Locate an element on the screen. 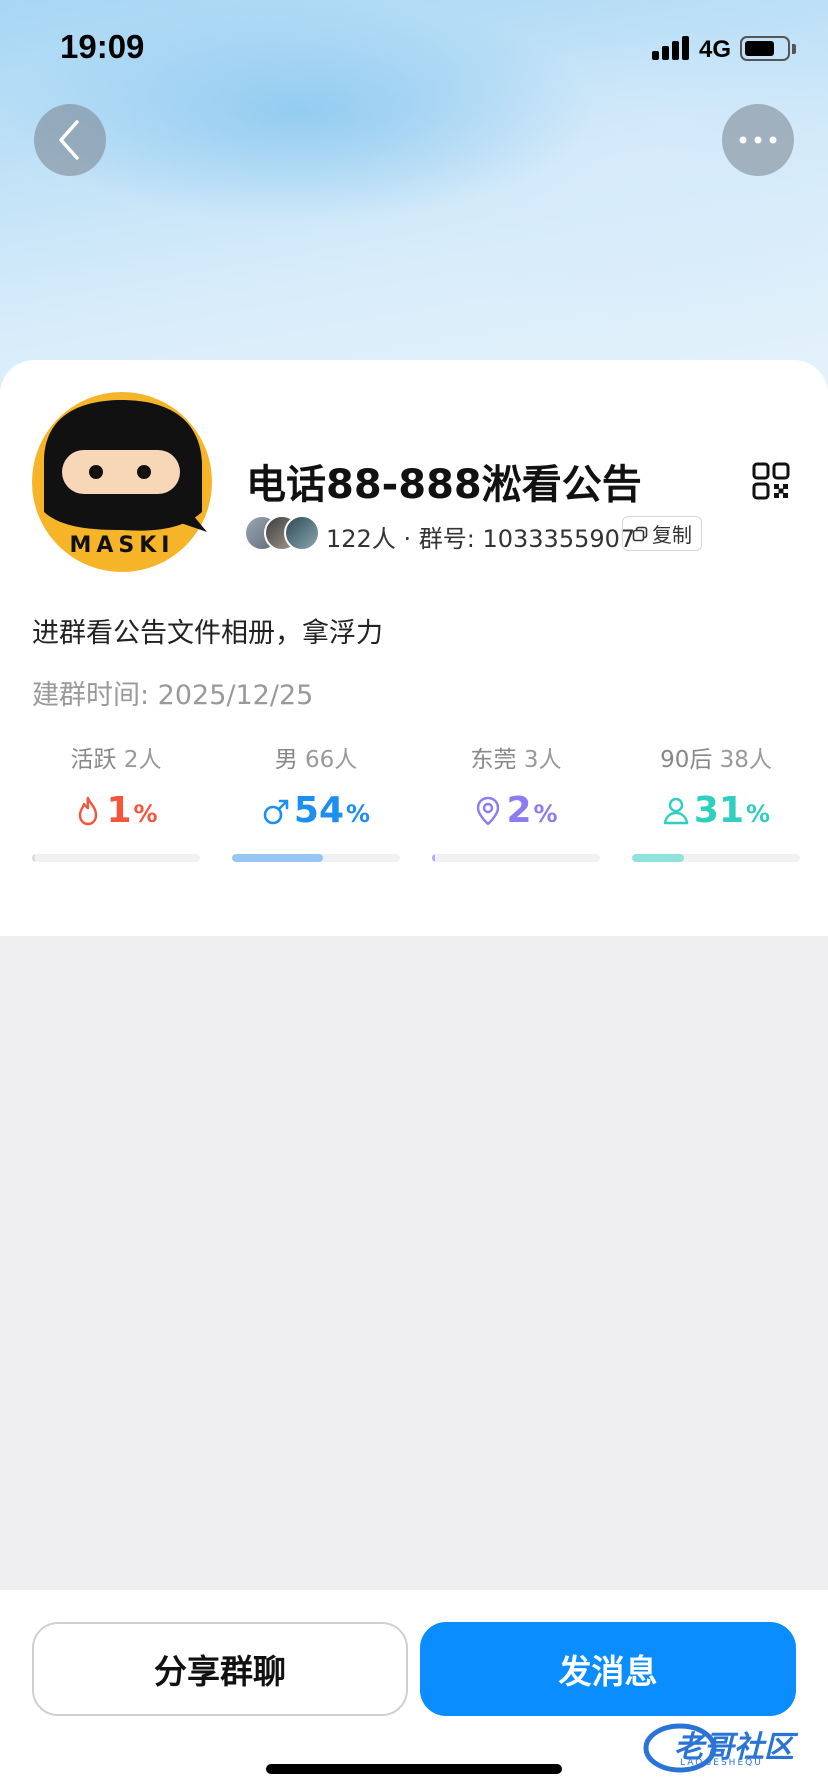 This screenshot has width=828, height=1792. battery-icon is located at coordinates (765, 48).